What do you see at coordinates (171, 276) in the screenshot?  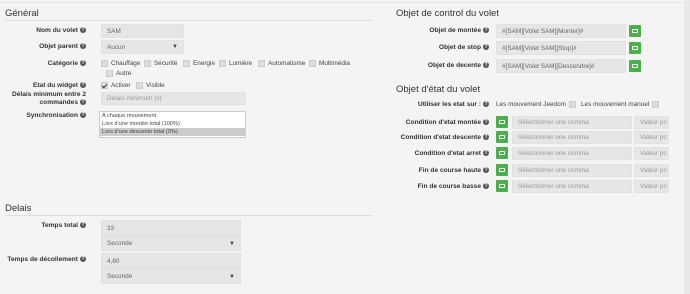 I see `release-time-unit-select: Seconde ▼` at bounding box center [171, 276].